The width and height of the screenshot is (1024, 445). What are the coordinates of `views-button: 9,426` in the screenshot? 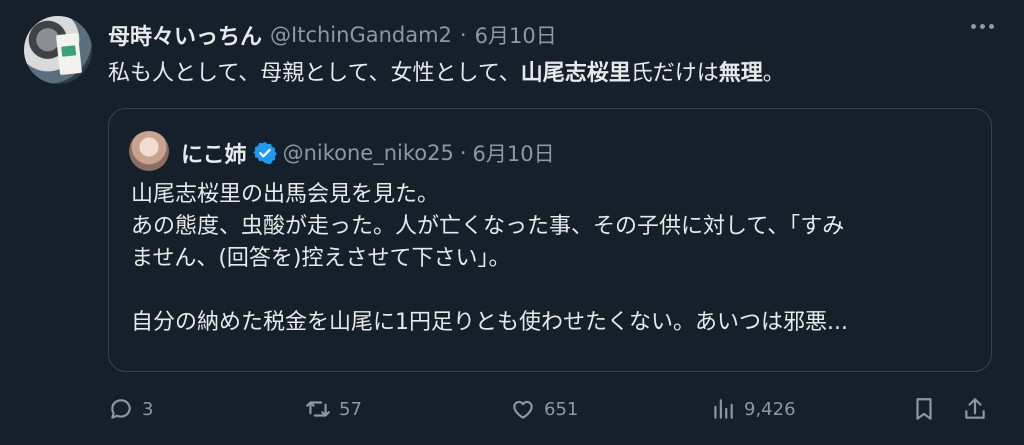 It's located at (753, 409).